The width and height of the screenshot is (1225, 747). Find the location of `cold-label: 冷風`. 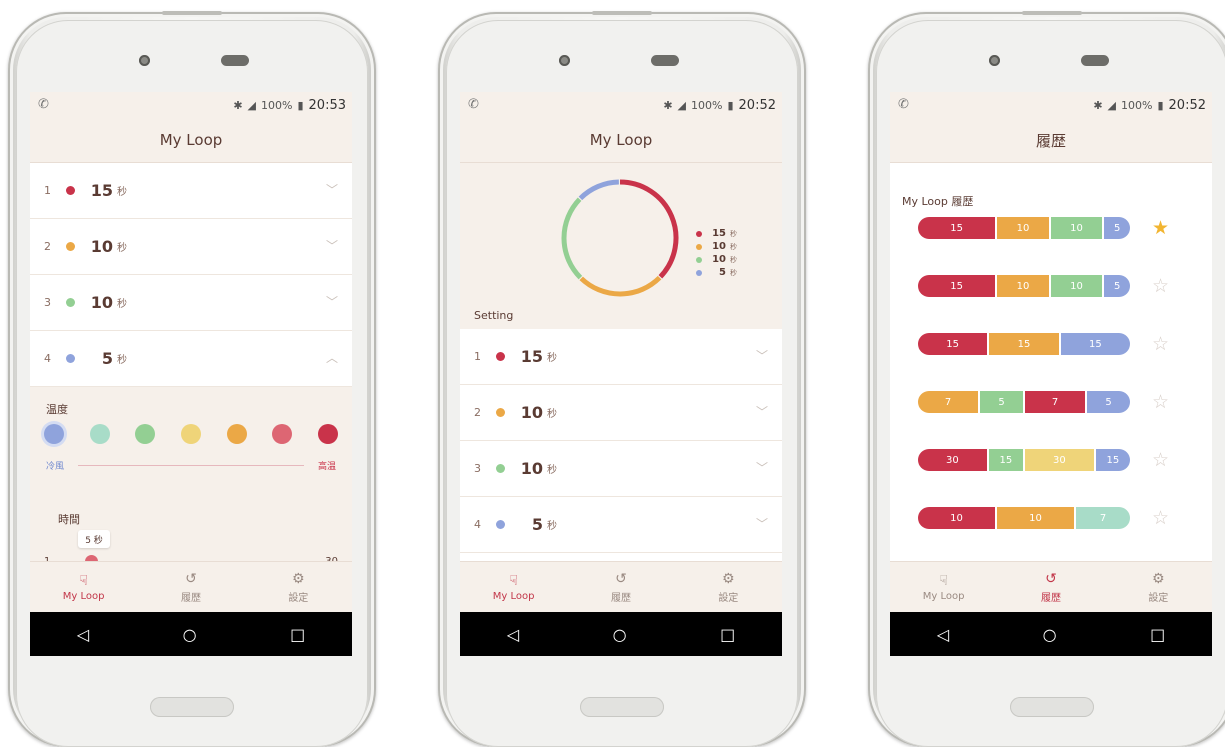

cold-label: 冷風 is located at coordinates (55, 467).